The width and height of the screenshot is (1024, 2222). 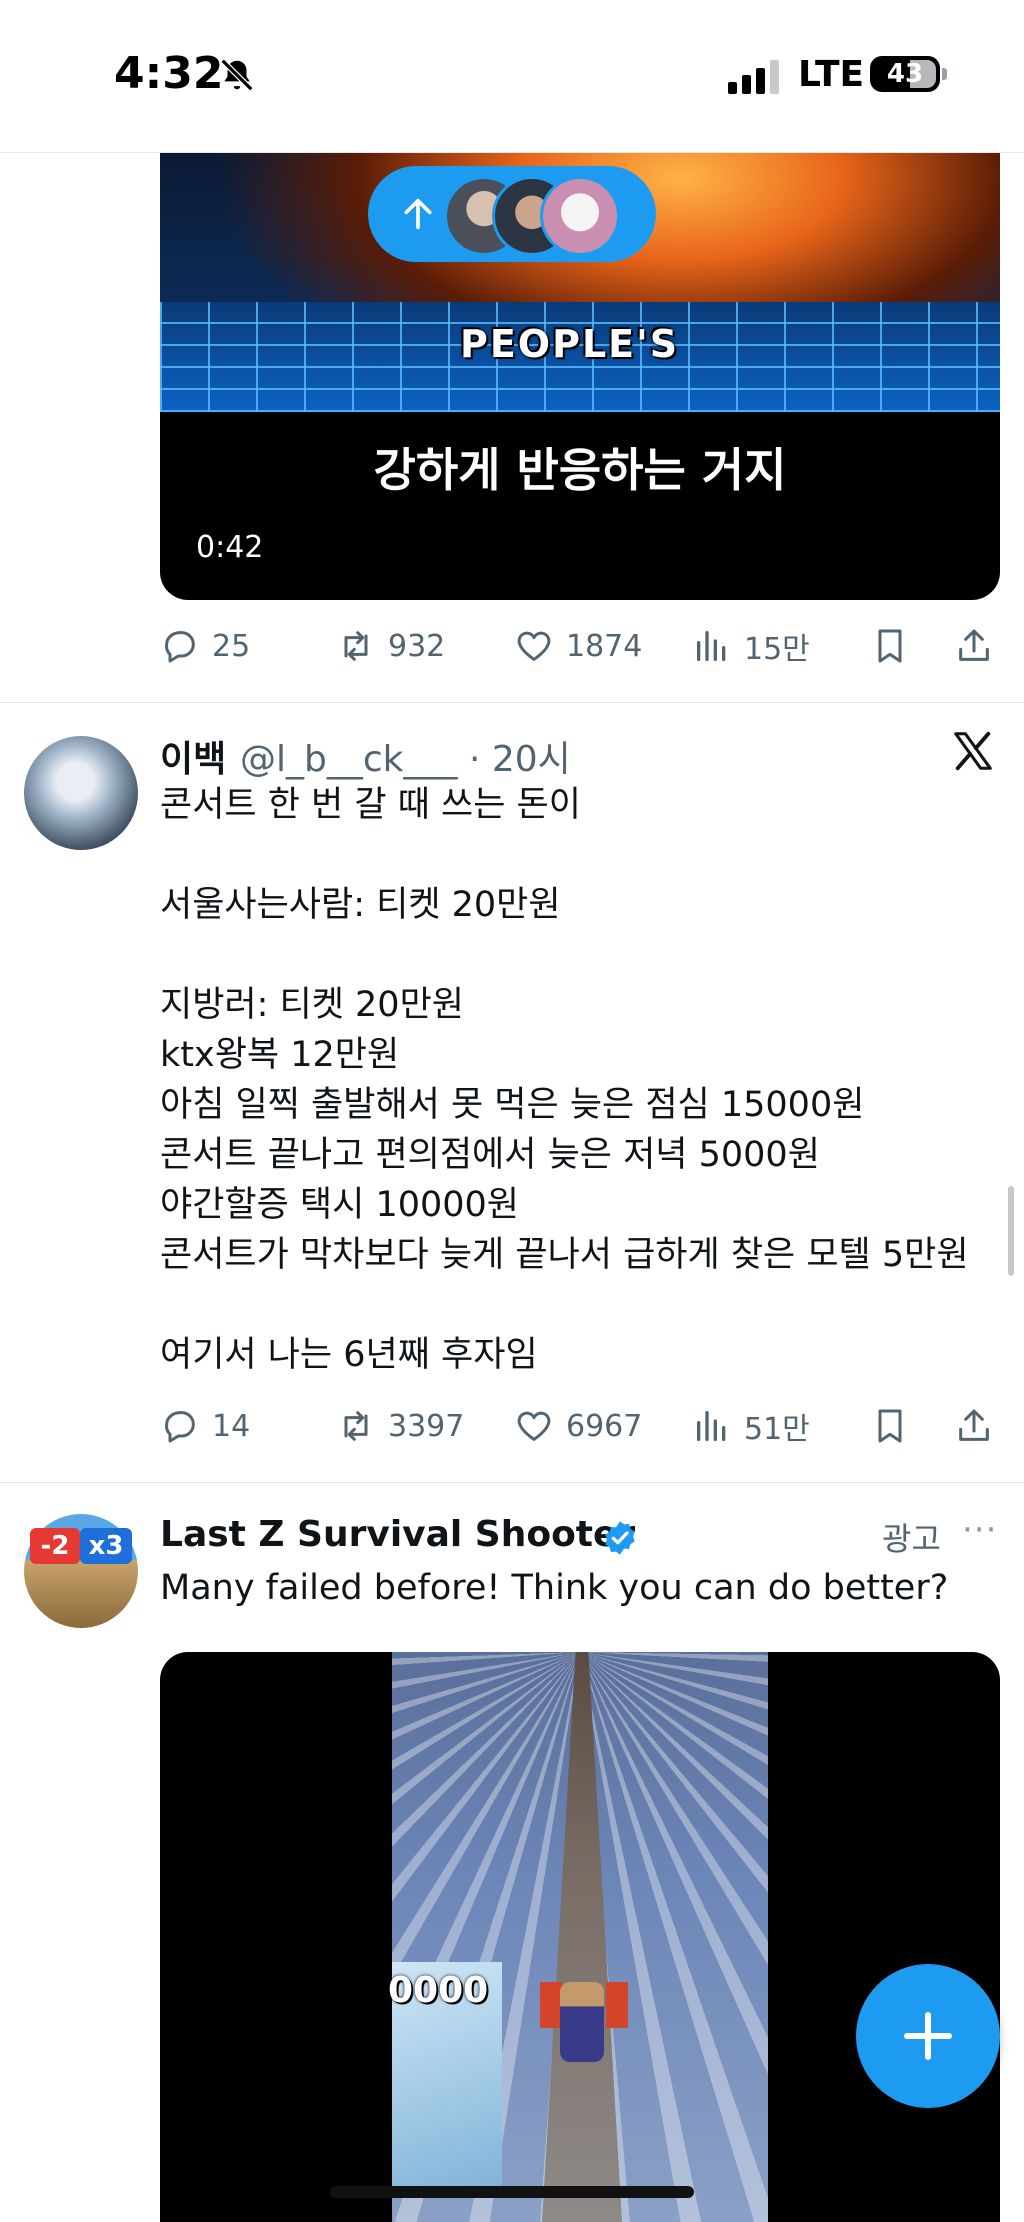 What do you see at coordinates (620, 1538) in the screenshot?
I see `verified-badge-icon` at bounding box center [620, 1538].